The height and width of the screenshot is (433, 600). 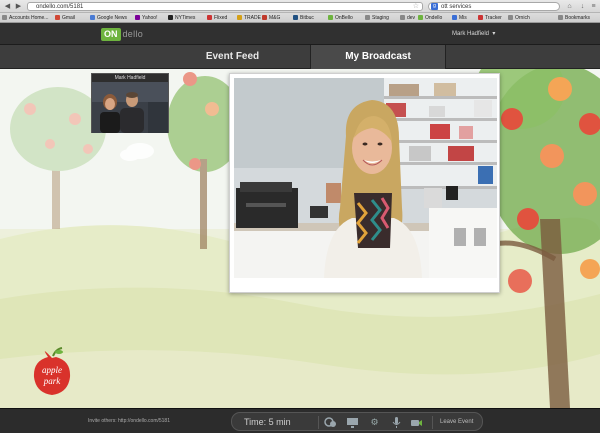 What do you see at coordinates (522, 18) in the screenshot?
I see `bookmark-label: Ornich` at bounding box center [522, 18].